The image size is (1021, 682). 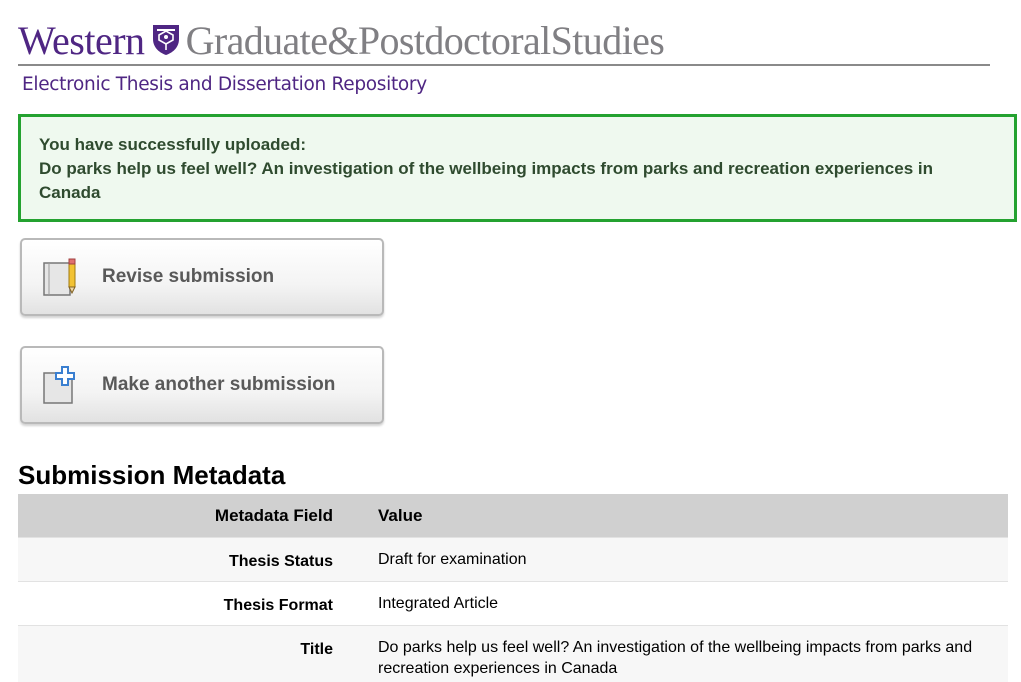 What do you see at coordinates (188, 276) in the screenshot?
I see `revise-submission-label: Revise submission` at bounding box center [188, 276].